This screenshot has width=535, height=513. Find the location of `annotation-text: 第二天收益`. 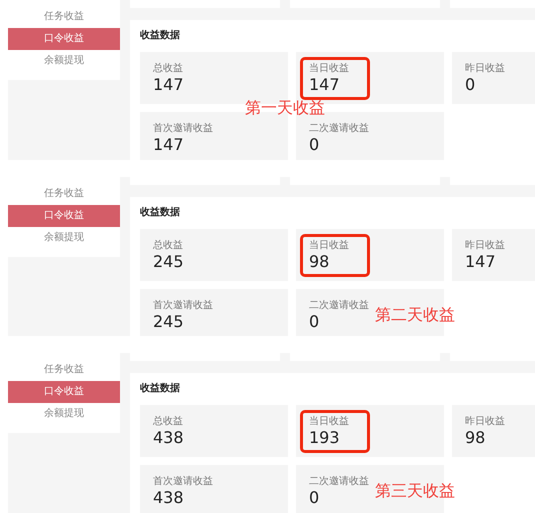

annotation-text: 第二天收益 is located at coordinates (415, 315).